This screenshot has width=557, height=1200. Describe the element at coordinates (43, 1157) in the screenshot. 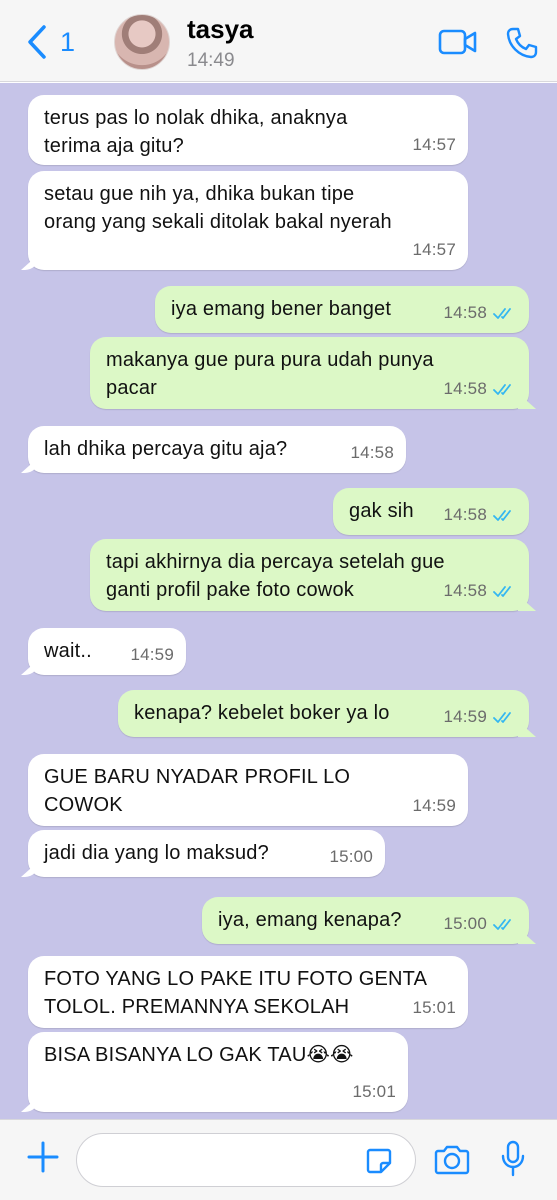

I see `plus-icon` at that location.